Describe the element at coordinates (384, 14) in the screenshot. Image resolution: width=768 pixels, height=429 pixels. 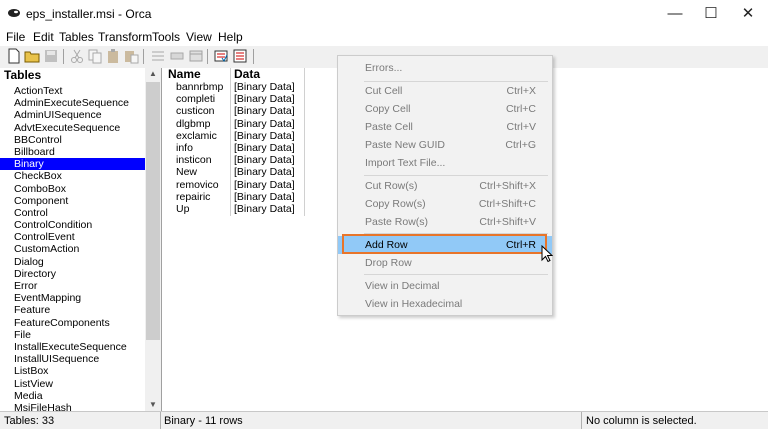
I see `title-bar: eps_installer.msi - Orca — ☐ ✕` at that location.